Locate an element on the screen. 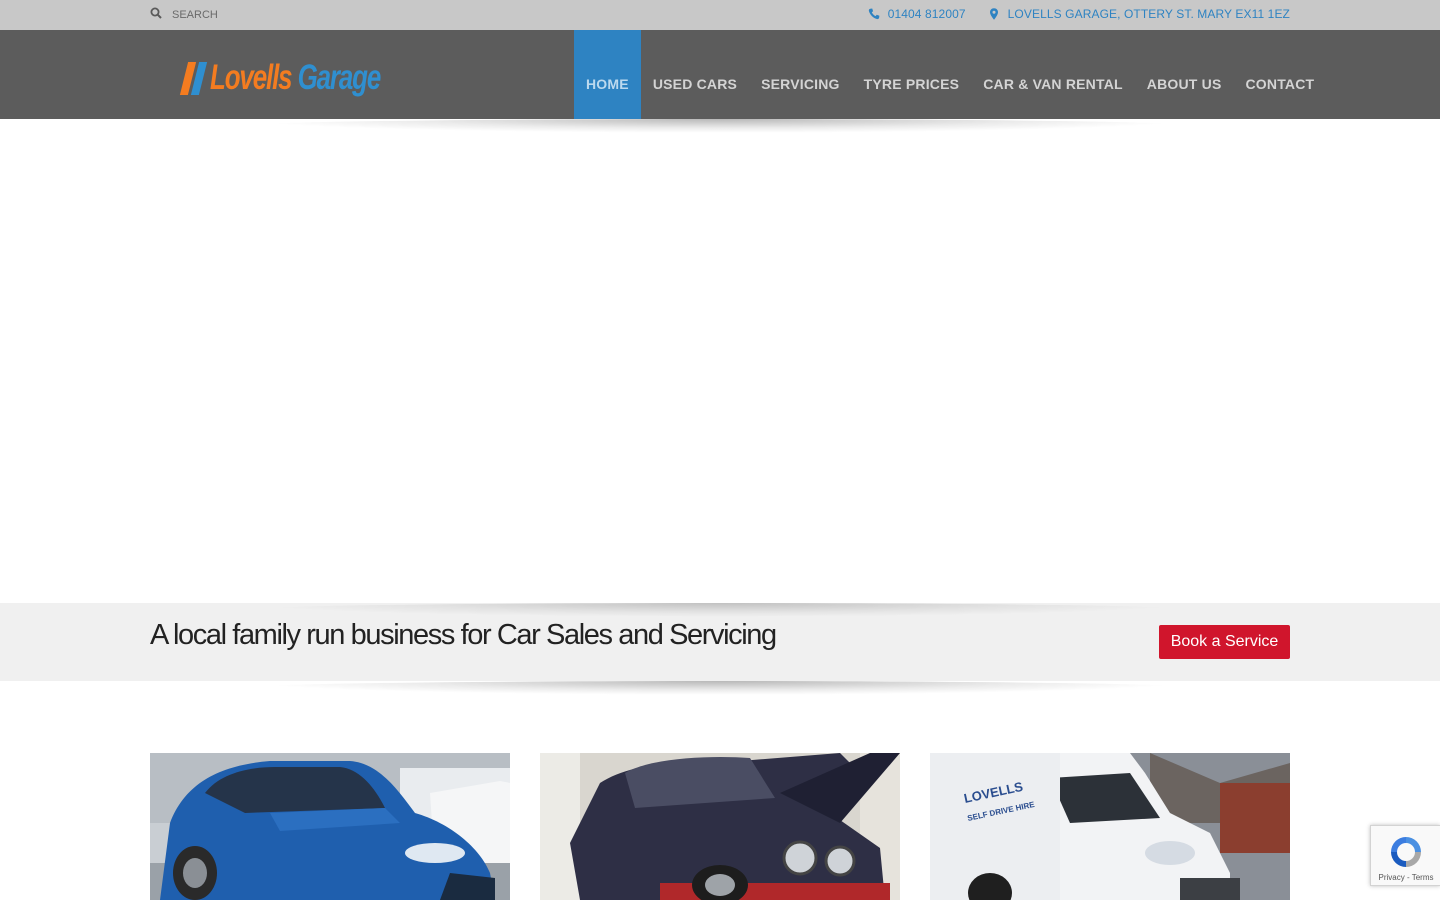 Image resolution: width=1440 pixels, height=900 pixels. header-shadow is located at coordinates (720, 126).